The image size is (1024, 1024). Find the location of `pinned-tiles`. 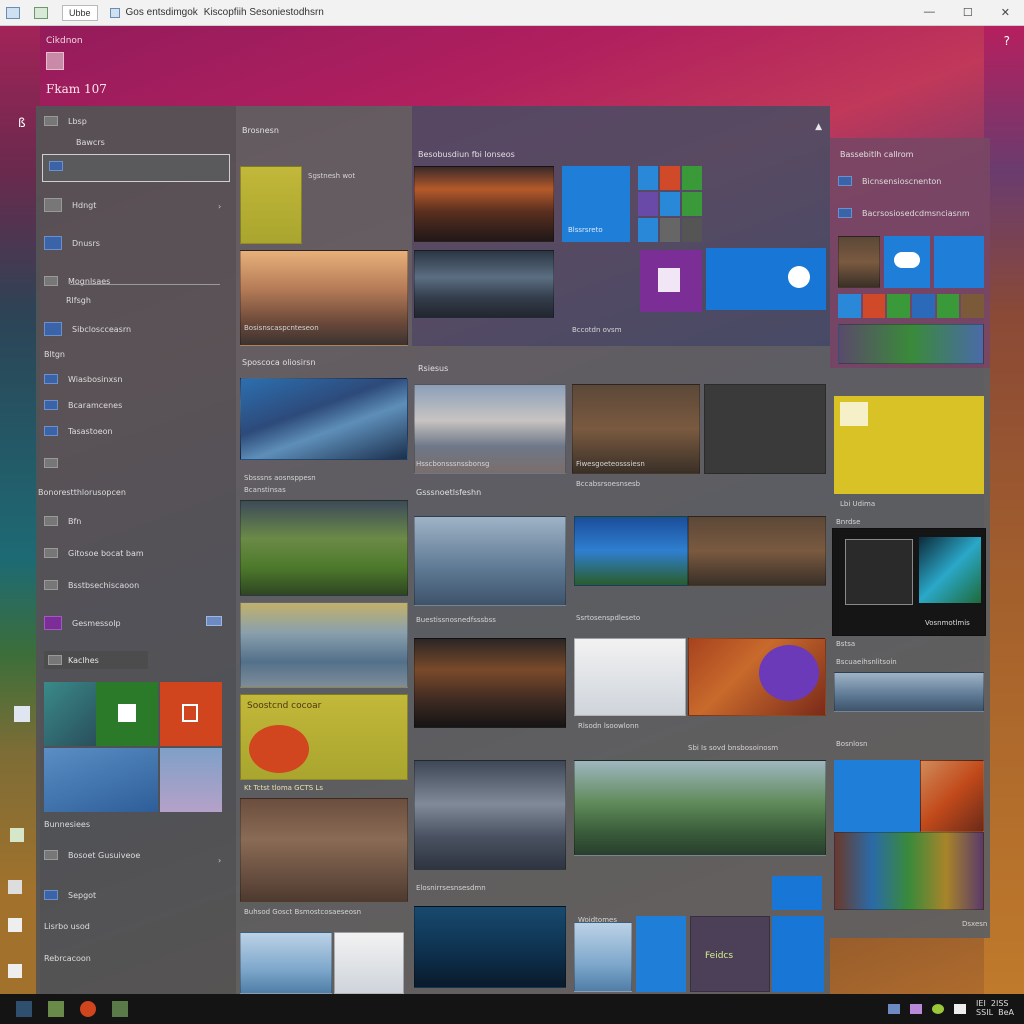

pinned-tiles is located at coordinates (134, 747).